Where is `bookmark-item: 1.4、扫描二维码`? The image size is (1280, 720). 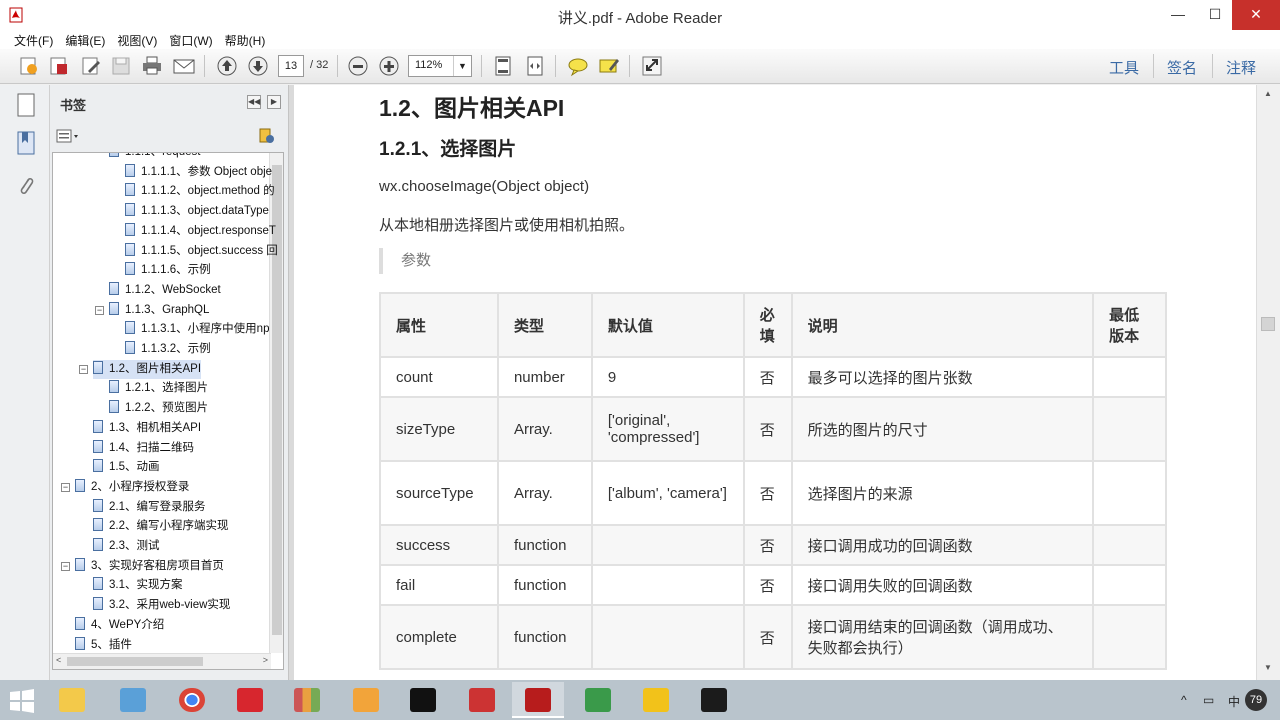
bookmark-item: 1.4、扫描二维码 is located at coordinates (143, 448).